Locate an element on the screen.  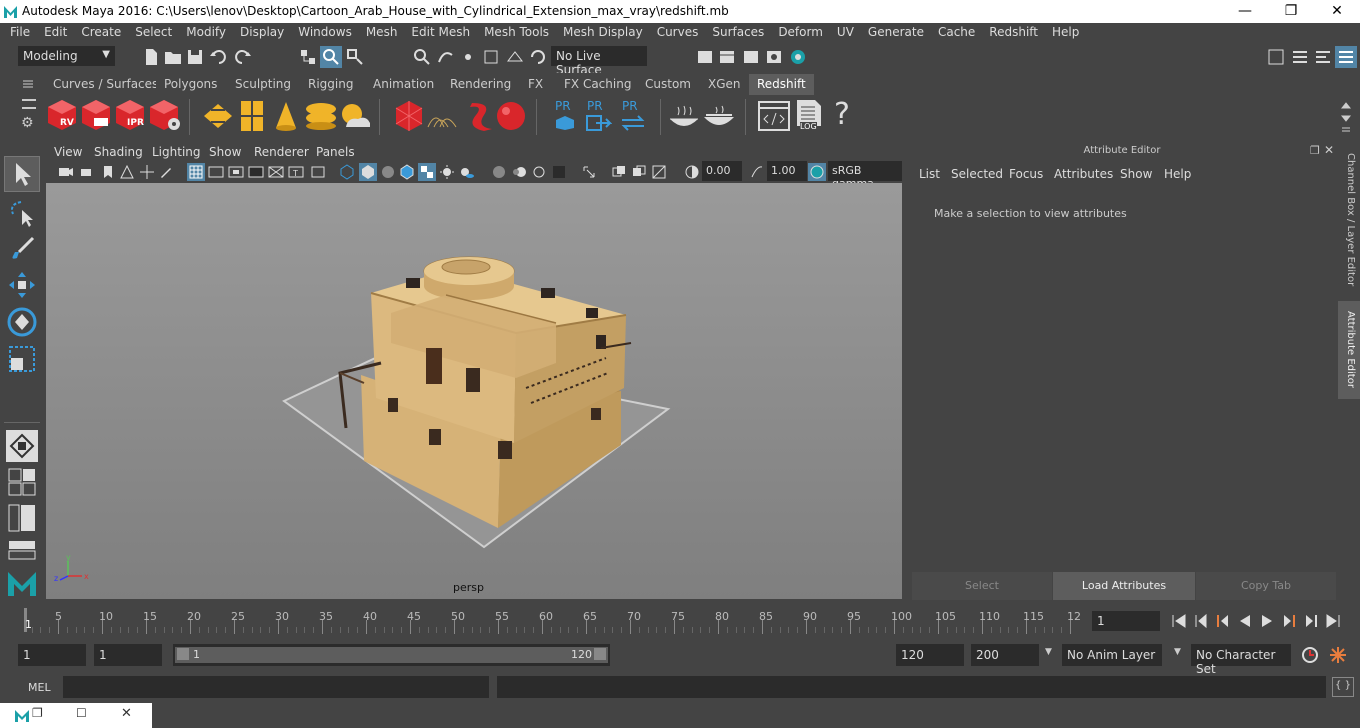
xray-joints-icon is located at coordinates (639, 172).